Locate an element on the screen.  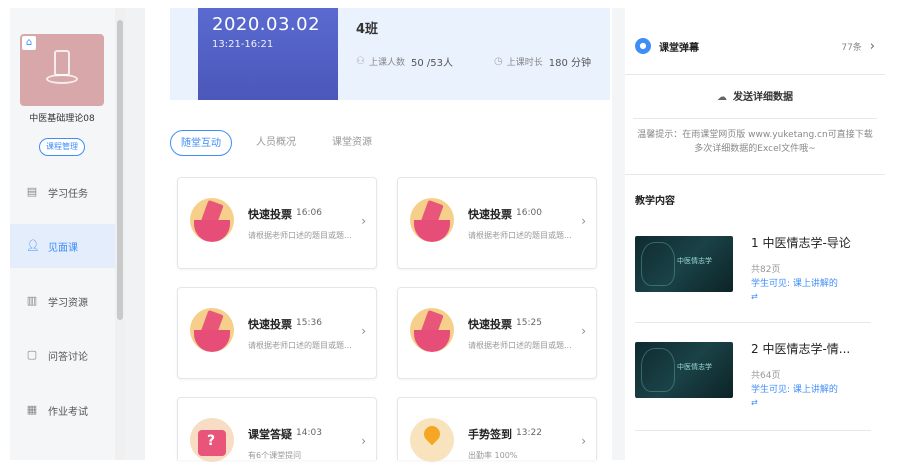
teaching-content-title: 教学内容 is located at coordinates (655, 201).